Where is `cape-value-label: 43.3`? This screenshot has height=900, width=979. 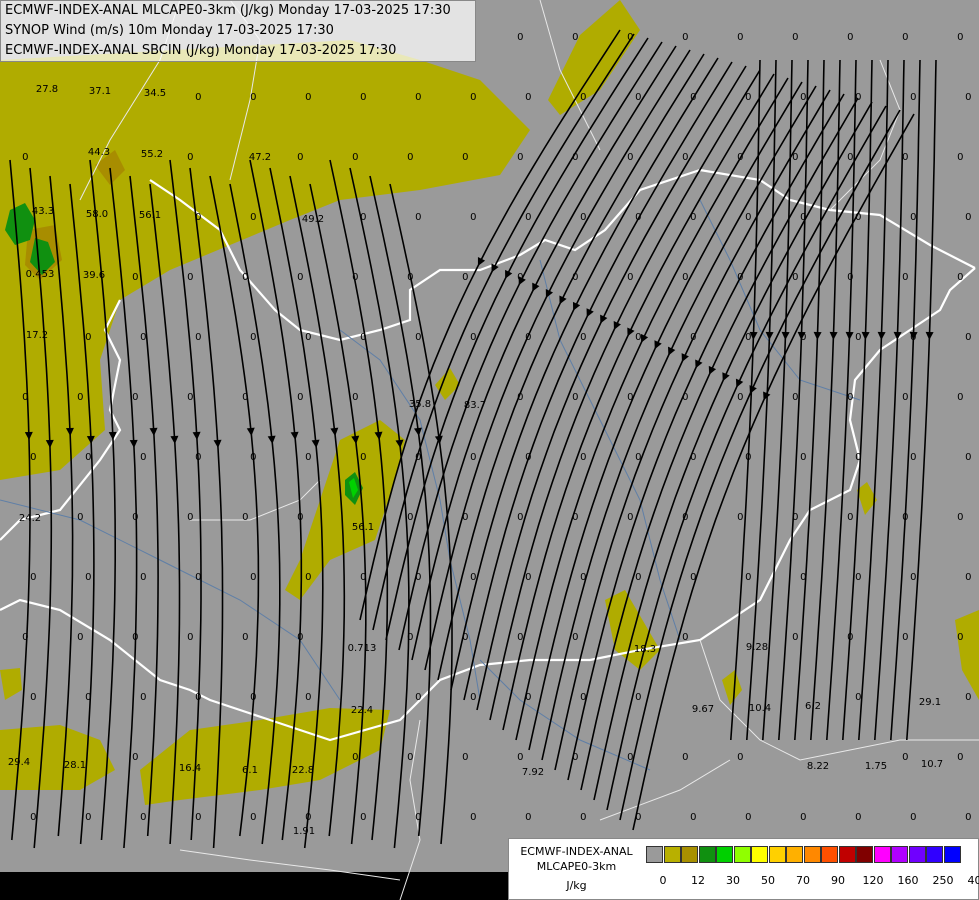 cape-value-label: 43.3 is located at coordinates (43, 211).